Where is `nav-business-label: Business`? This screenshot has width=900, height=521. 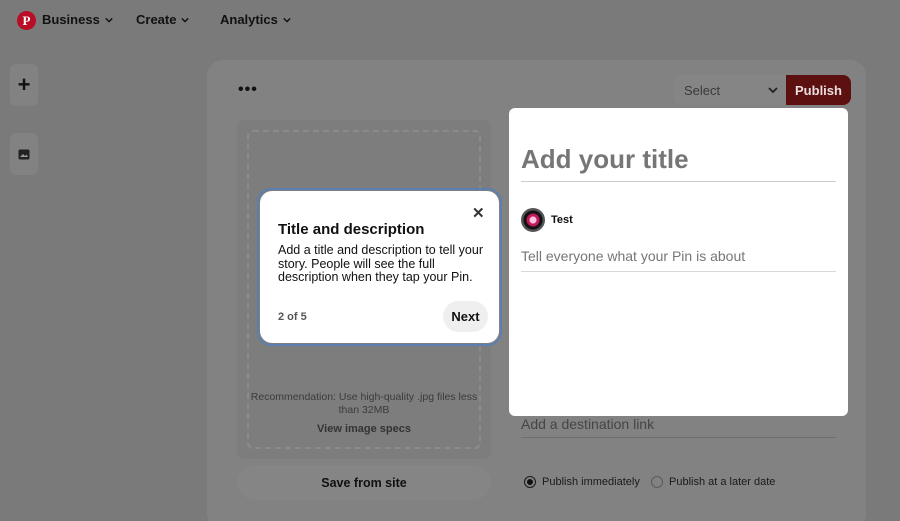
nav-business-label: Business is located at coordinates (71, 19).